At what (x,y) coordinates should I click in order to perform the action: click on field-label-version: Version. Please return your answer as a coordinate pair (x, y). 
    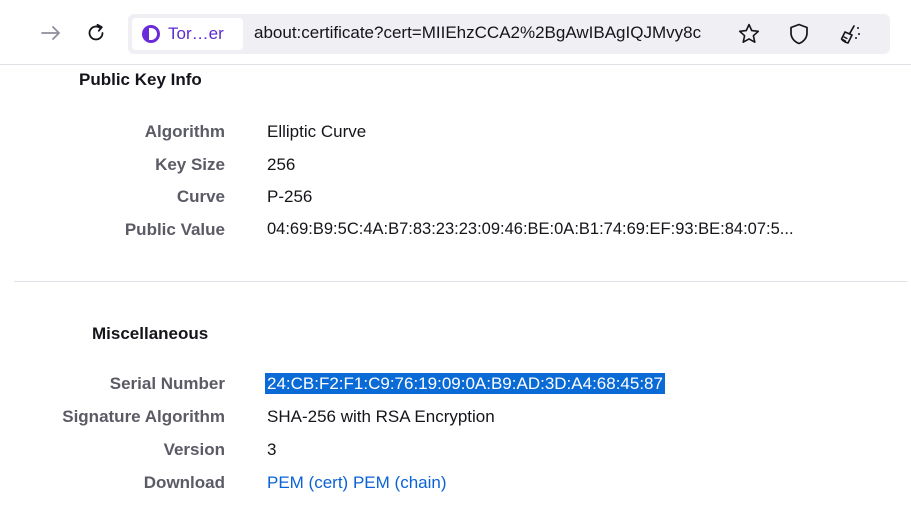
    Looking at the image, I should click on (194, 449).